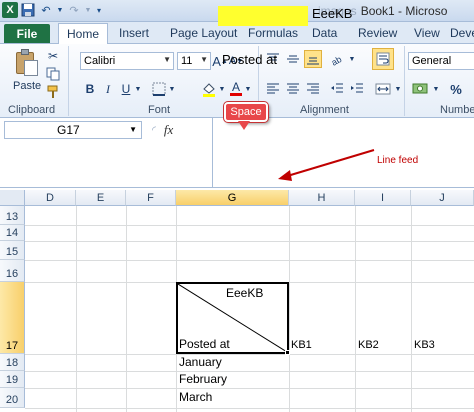  I want to click on undo-icon: ↶, so click(46, 10).